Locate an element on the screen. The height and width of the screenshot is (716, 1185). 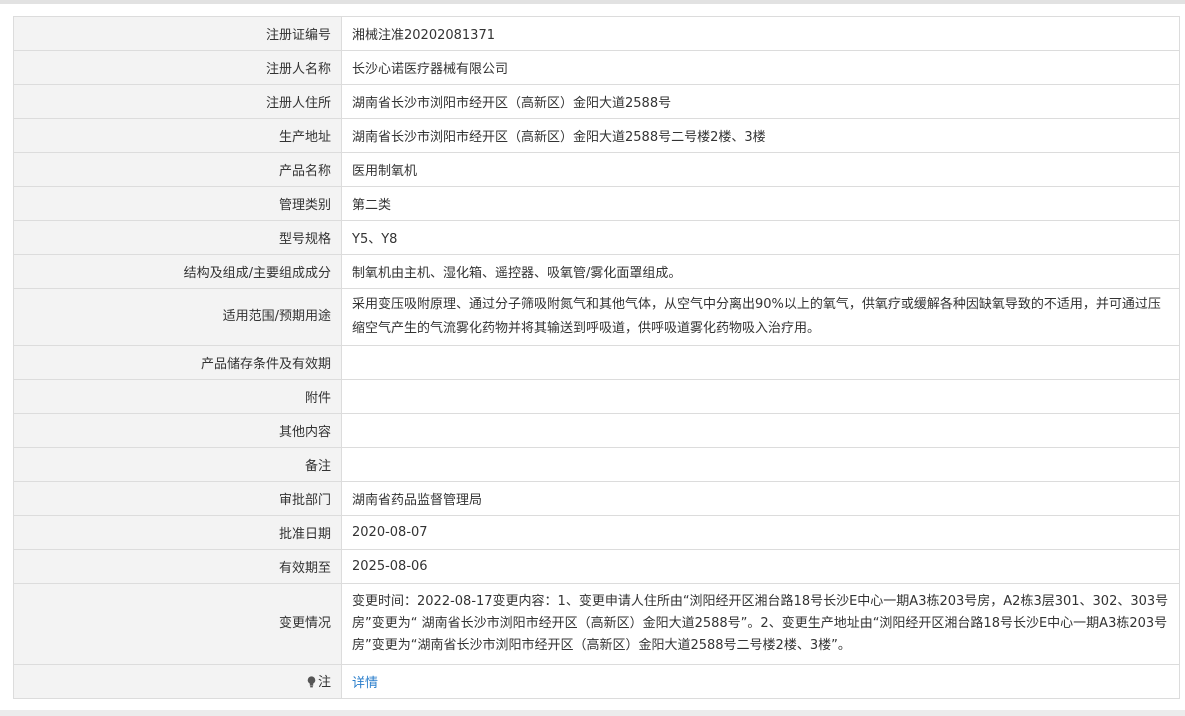
row-value-valid-until: 2025-08-06 is located at coordinates (760, 566).